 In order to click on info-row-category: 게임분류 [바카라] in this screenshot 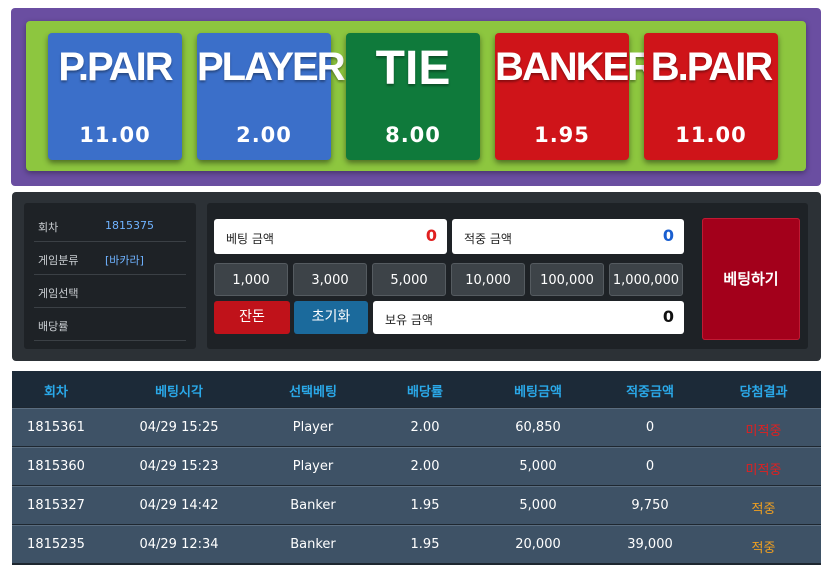, I will do `click(110, 258)`.